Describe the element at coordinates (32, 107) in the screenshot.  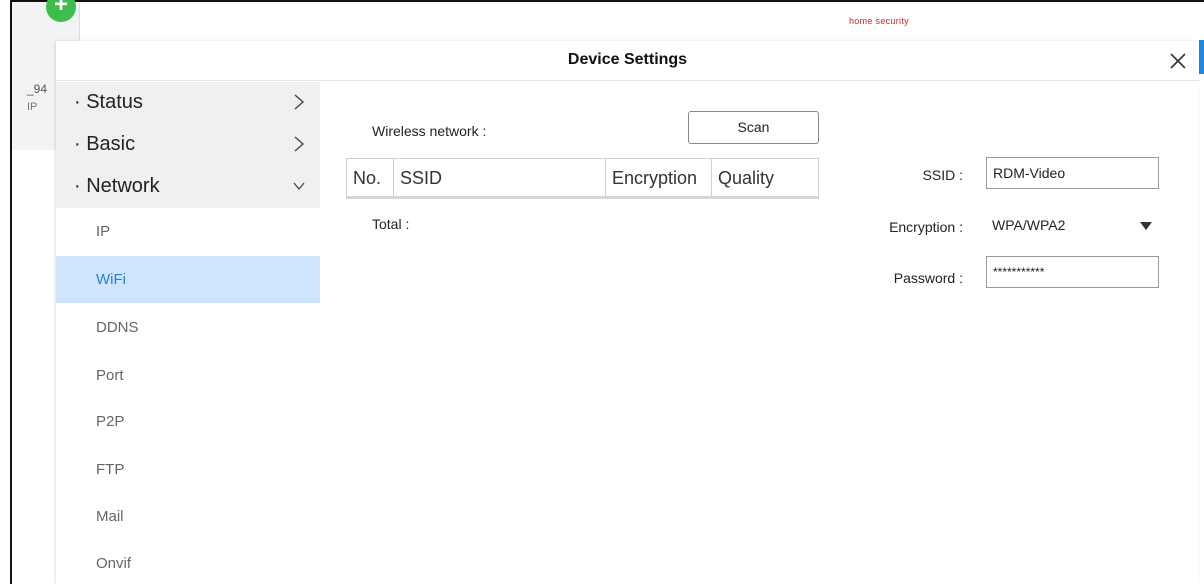
I see `background-ip-text: IP` at that location.